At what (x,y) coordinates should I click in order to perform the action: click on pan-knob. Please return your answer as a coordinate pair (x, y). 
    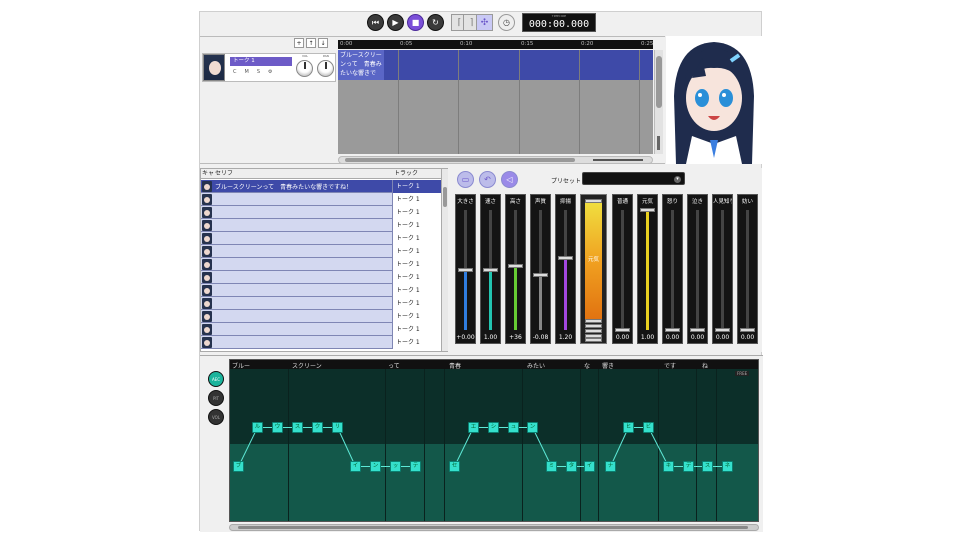
    Looking at the image, I should click on (325, 68).